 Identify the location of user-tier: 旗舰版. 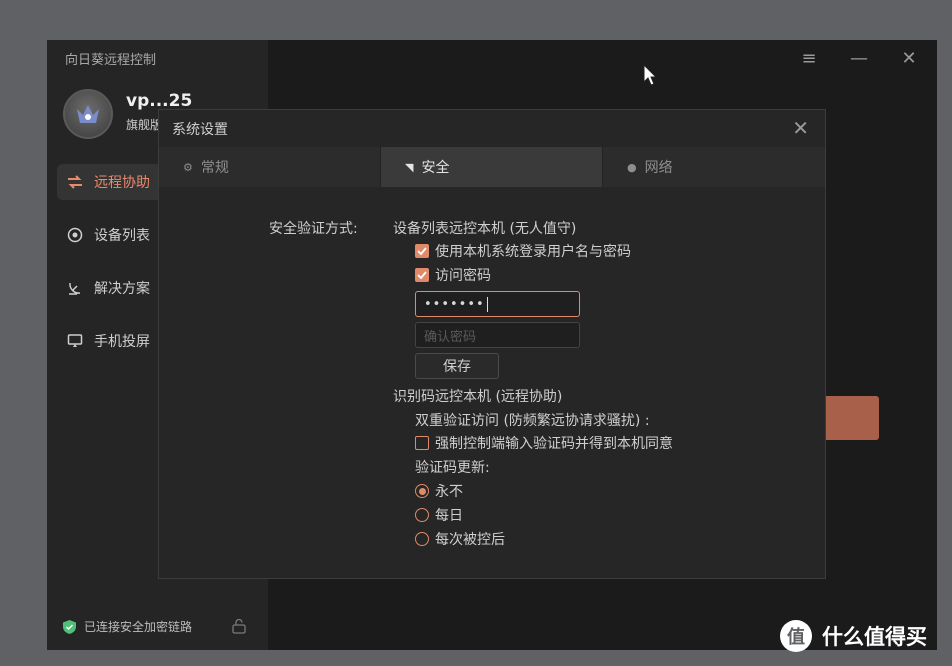
(144, 125).